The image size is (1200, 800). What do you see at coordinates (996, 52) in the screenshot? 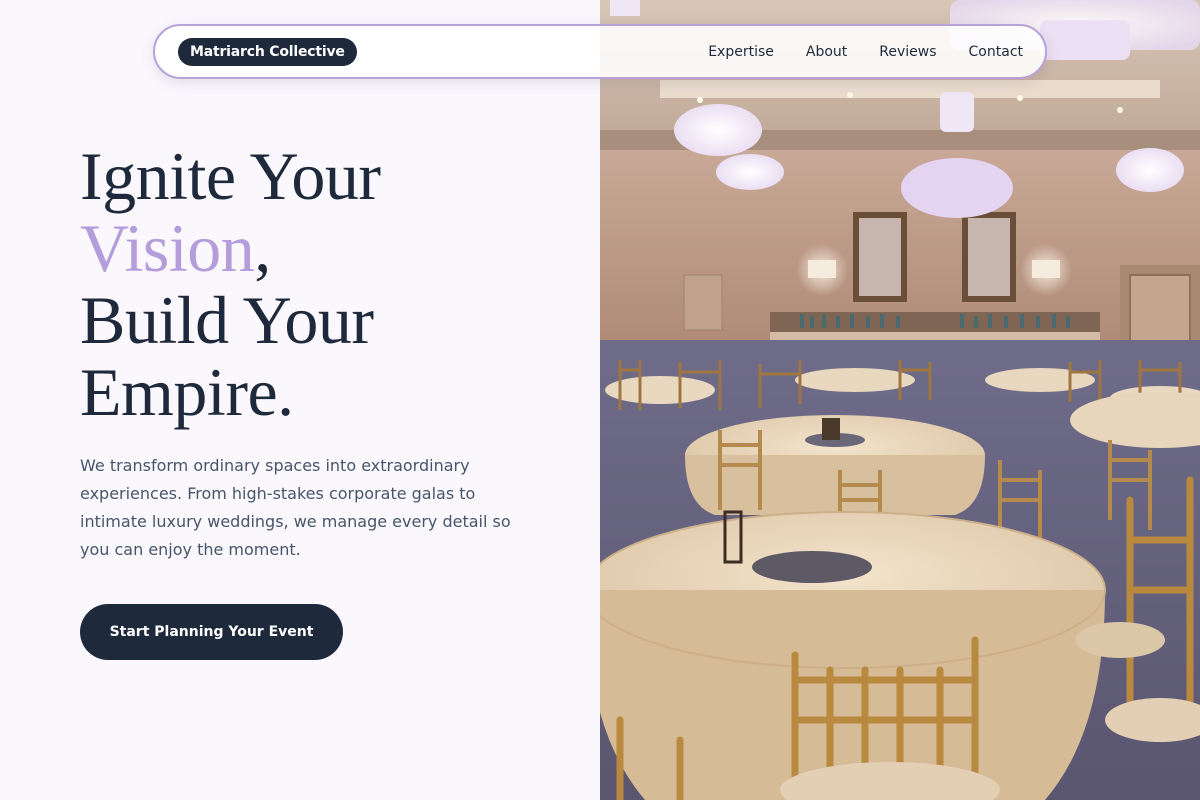
I see `nav-link-contact: Contact` at bounding box center [996, 52].